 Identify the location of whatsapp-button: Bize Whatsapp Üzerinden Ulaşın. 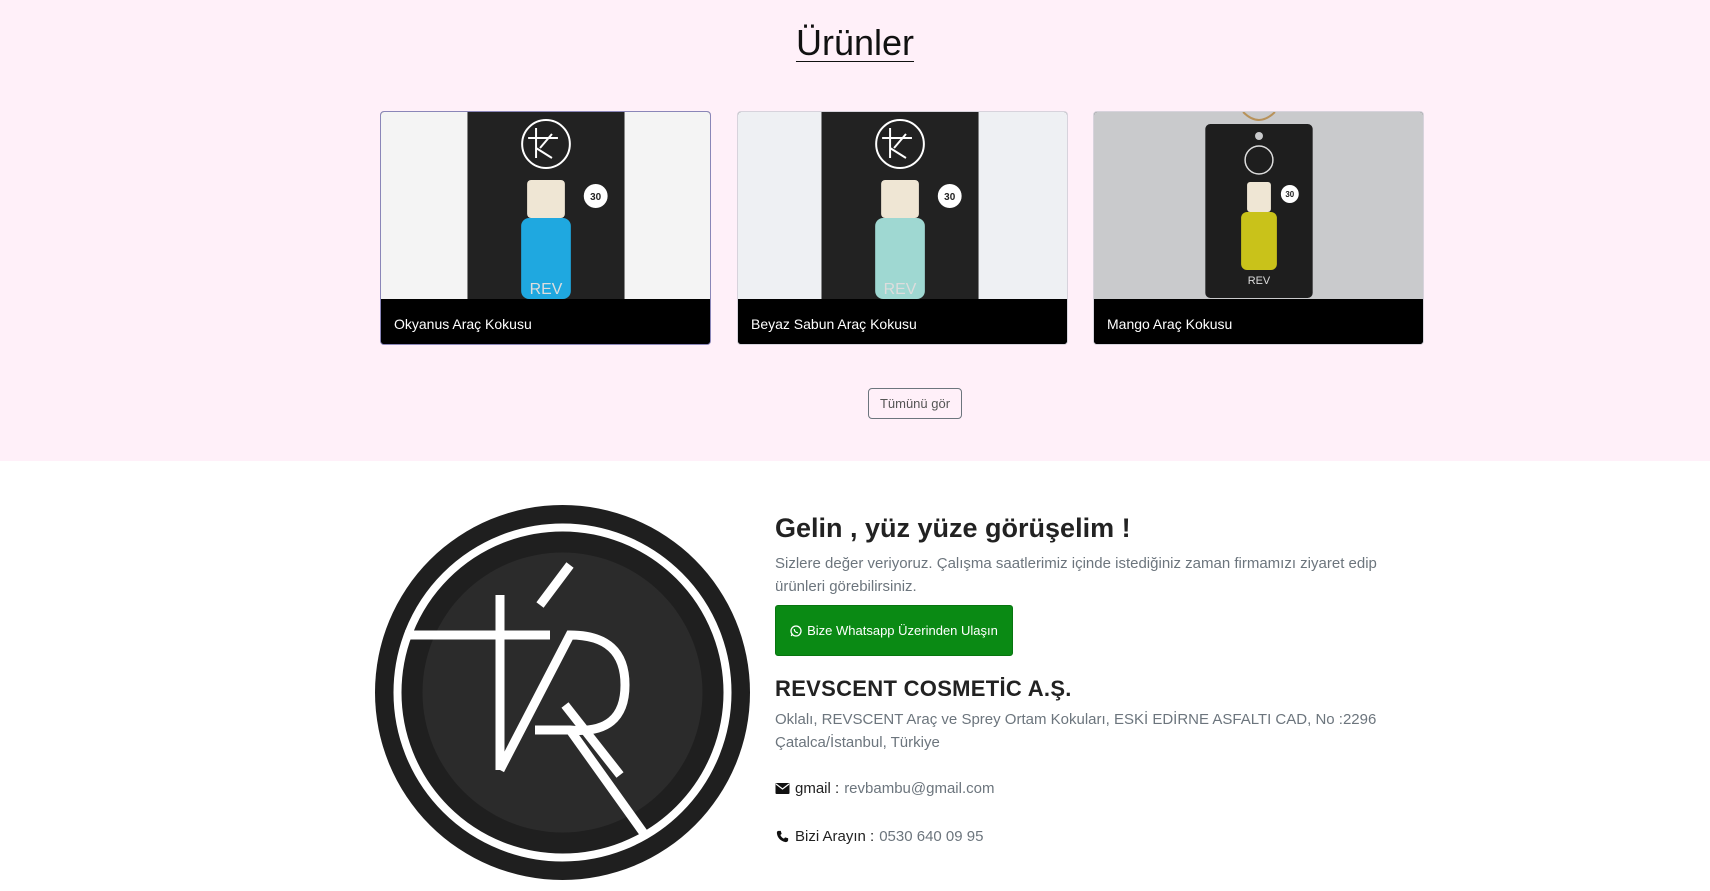
(894, 630).